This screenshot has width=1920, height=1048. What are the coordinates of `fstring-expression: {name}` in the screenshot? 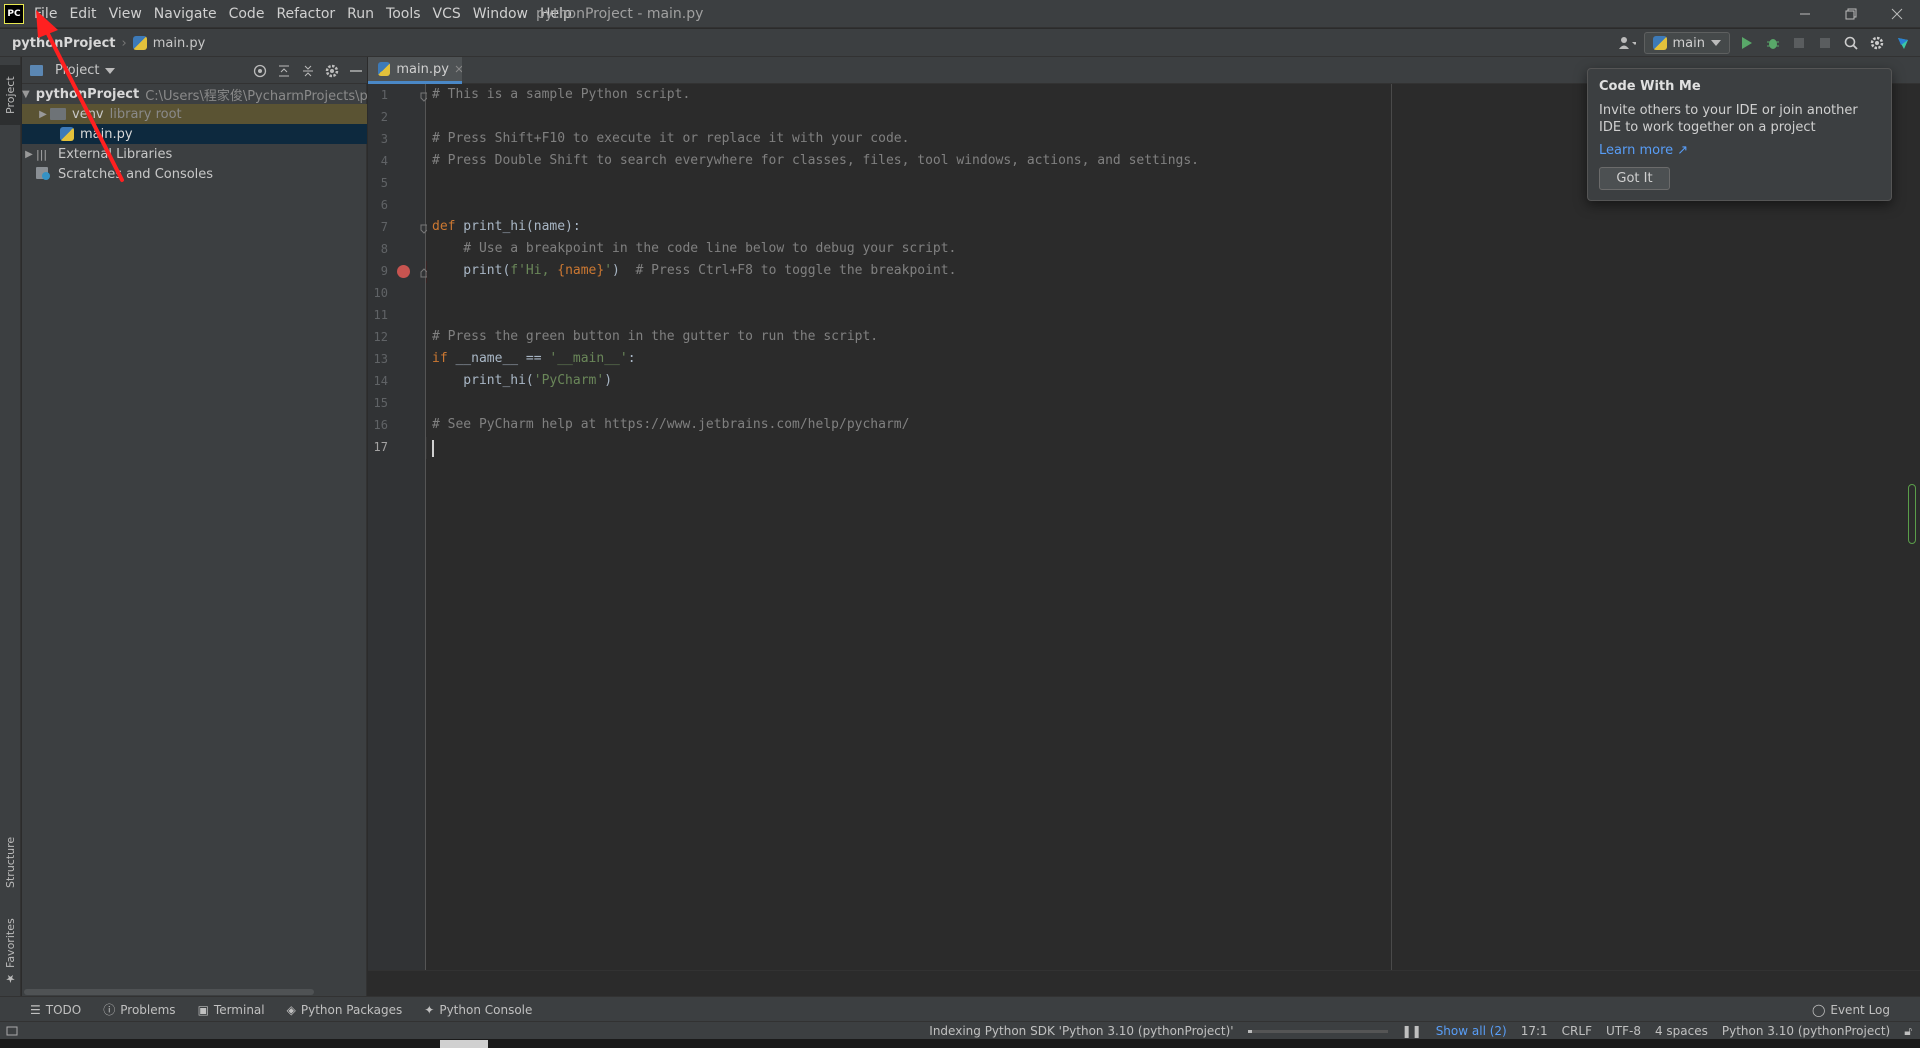 It's located at (581, 270).